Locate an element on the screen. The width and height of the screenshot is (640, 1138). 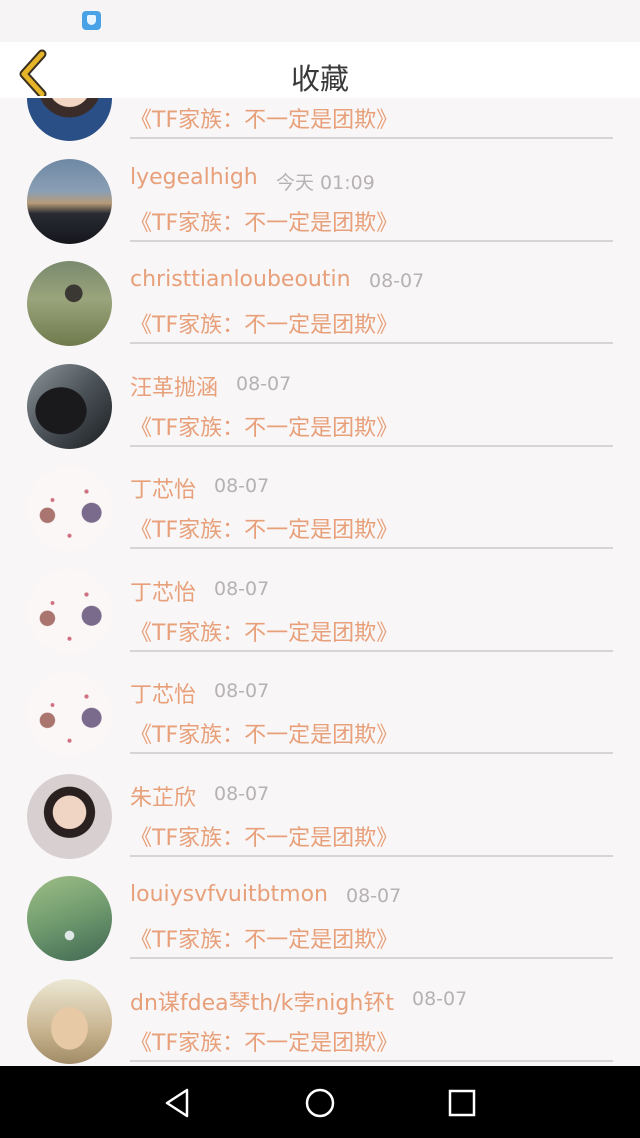
user-name: christtianloubeoutin is located at coordinates (240, 279).